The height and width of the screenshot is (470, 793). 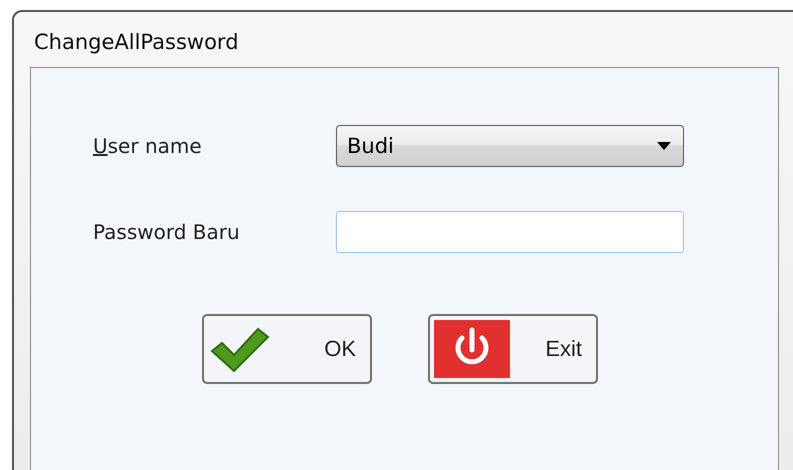 I want to click on ok-button: OK, so click(x=287, y=349).